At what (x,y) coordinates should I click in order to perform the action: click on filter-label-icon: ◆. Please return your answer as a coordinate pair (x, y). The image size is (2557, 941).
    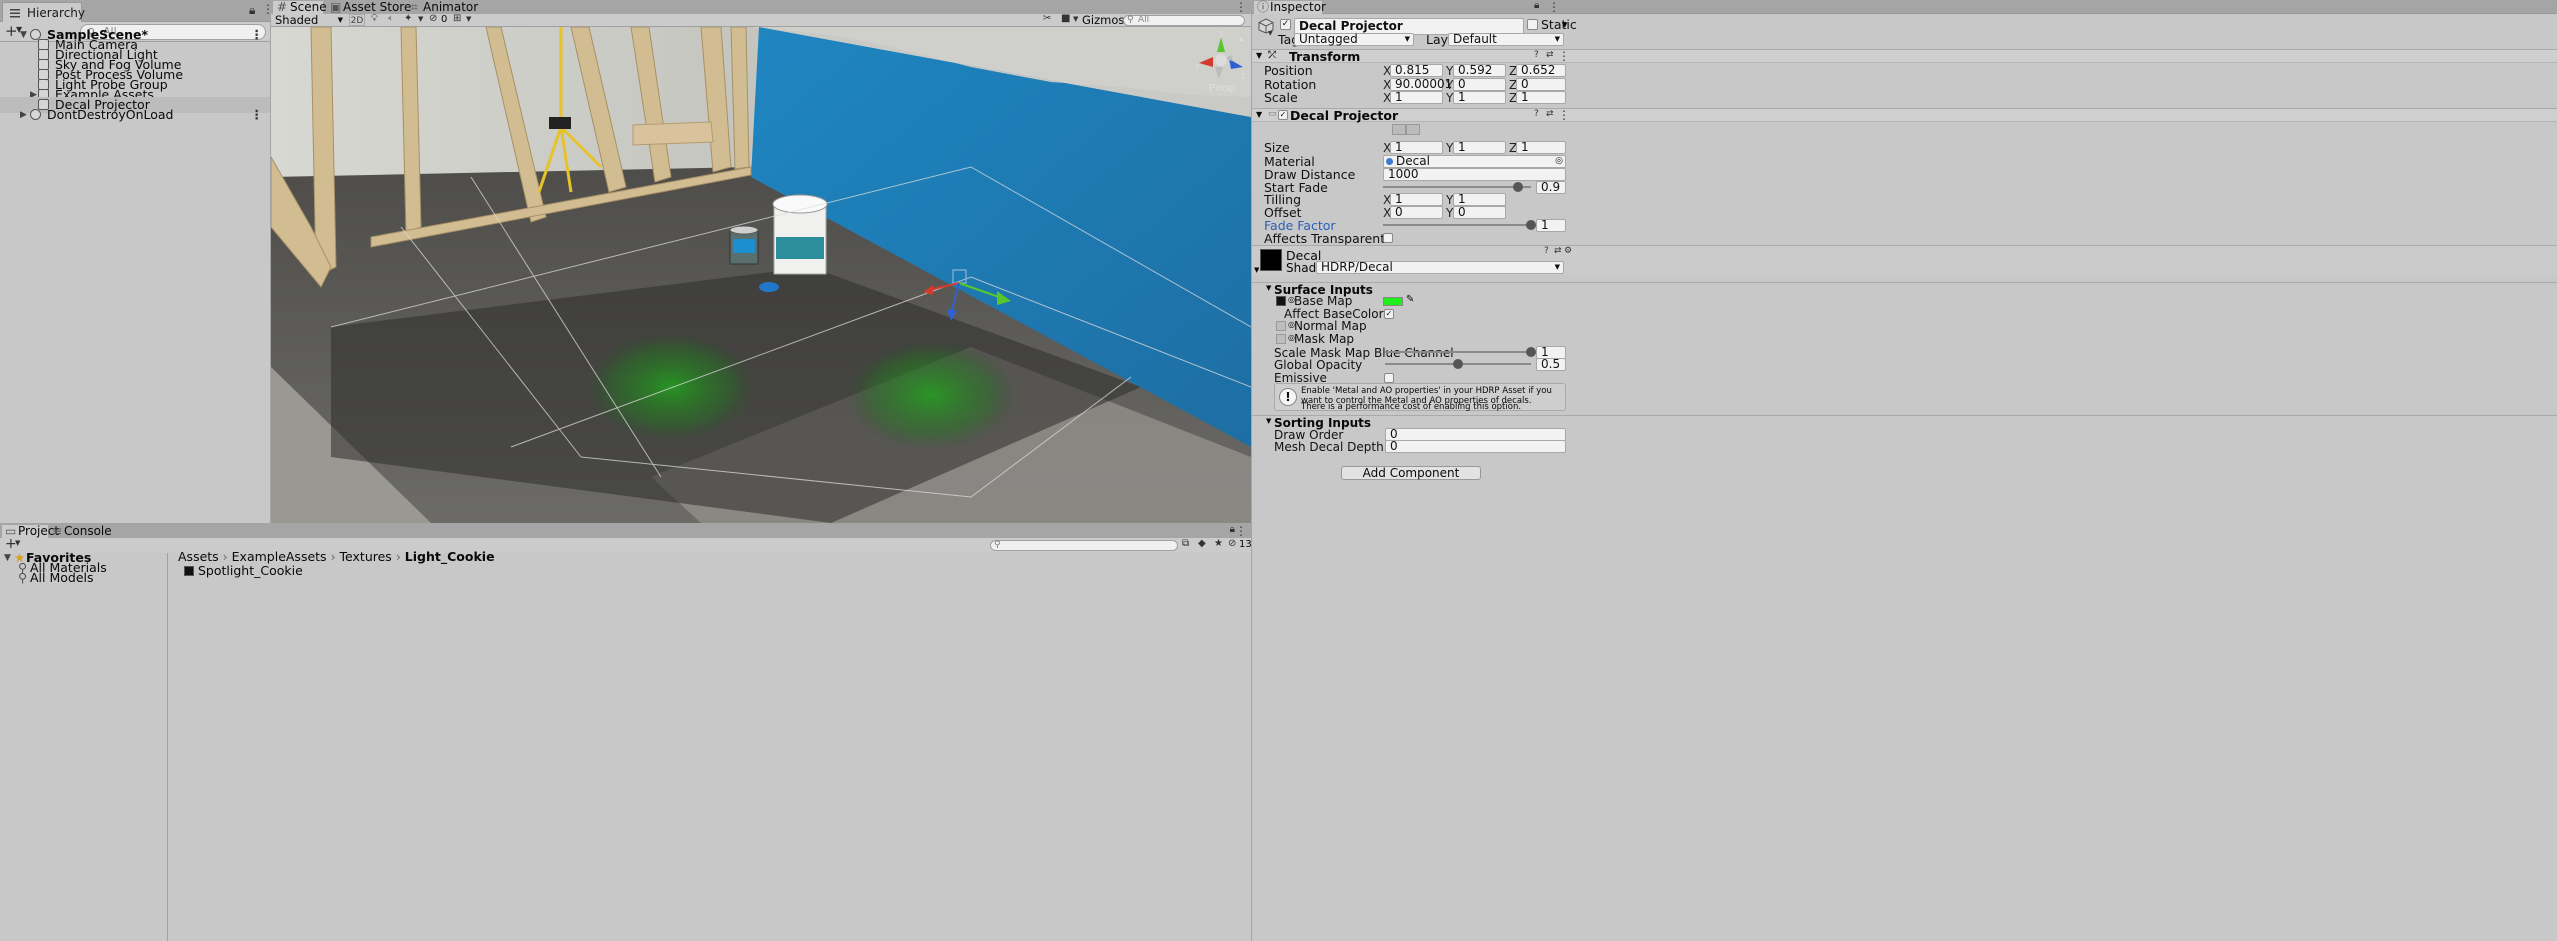
    Looking at the image, I should click on (1202, 543).